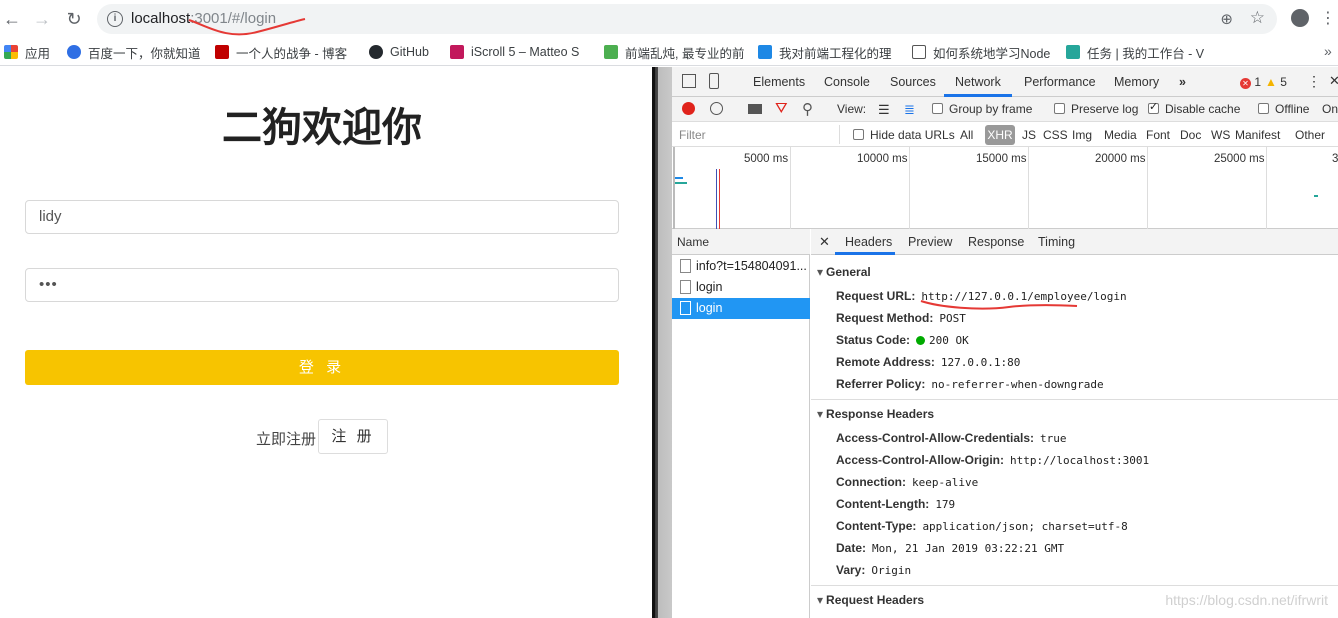  I want to click on filter-type-xhr: XHR, so click(1000, 135).